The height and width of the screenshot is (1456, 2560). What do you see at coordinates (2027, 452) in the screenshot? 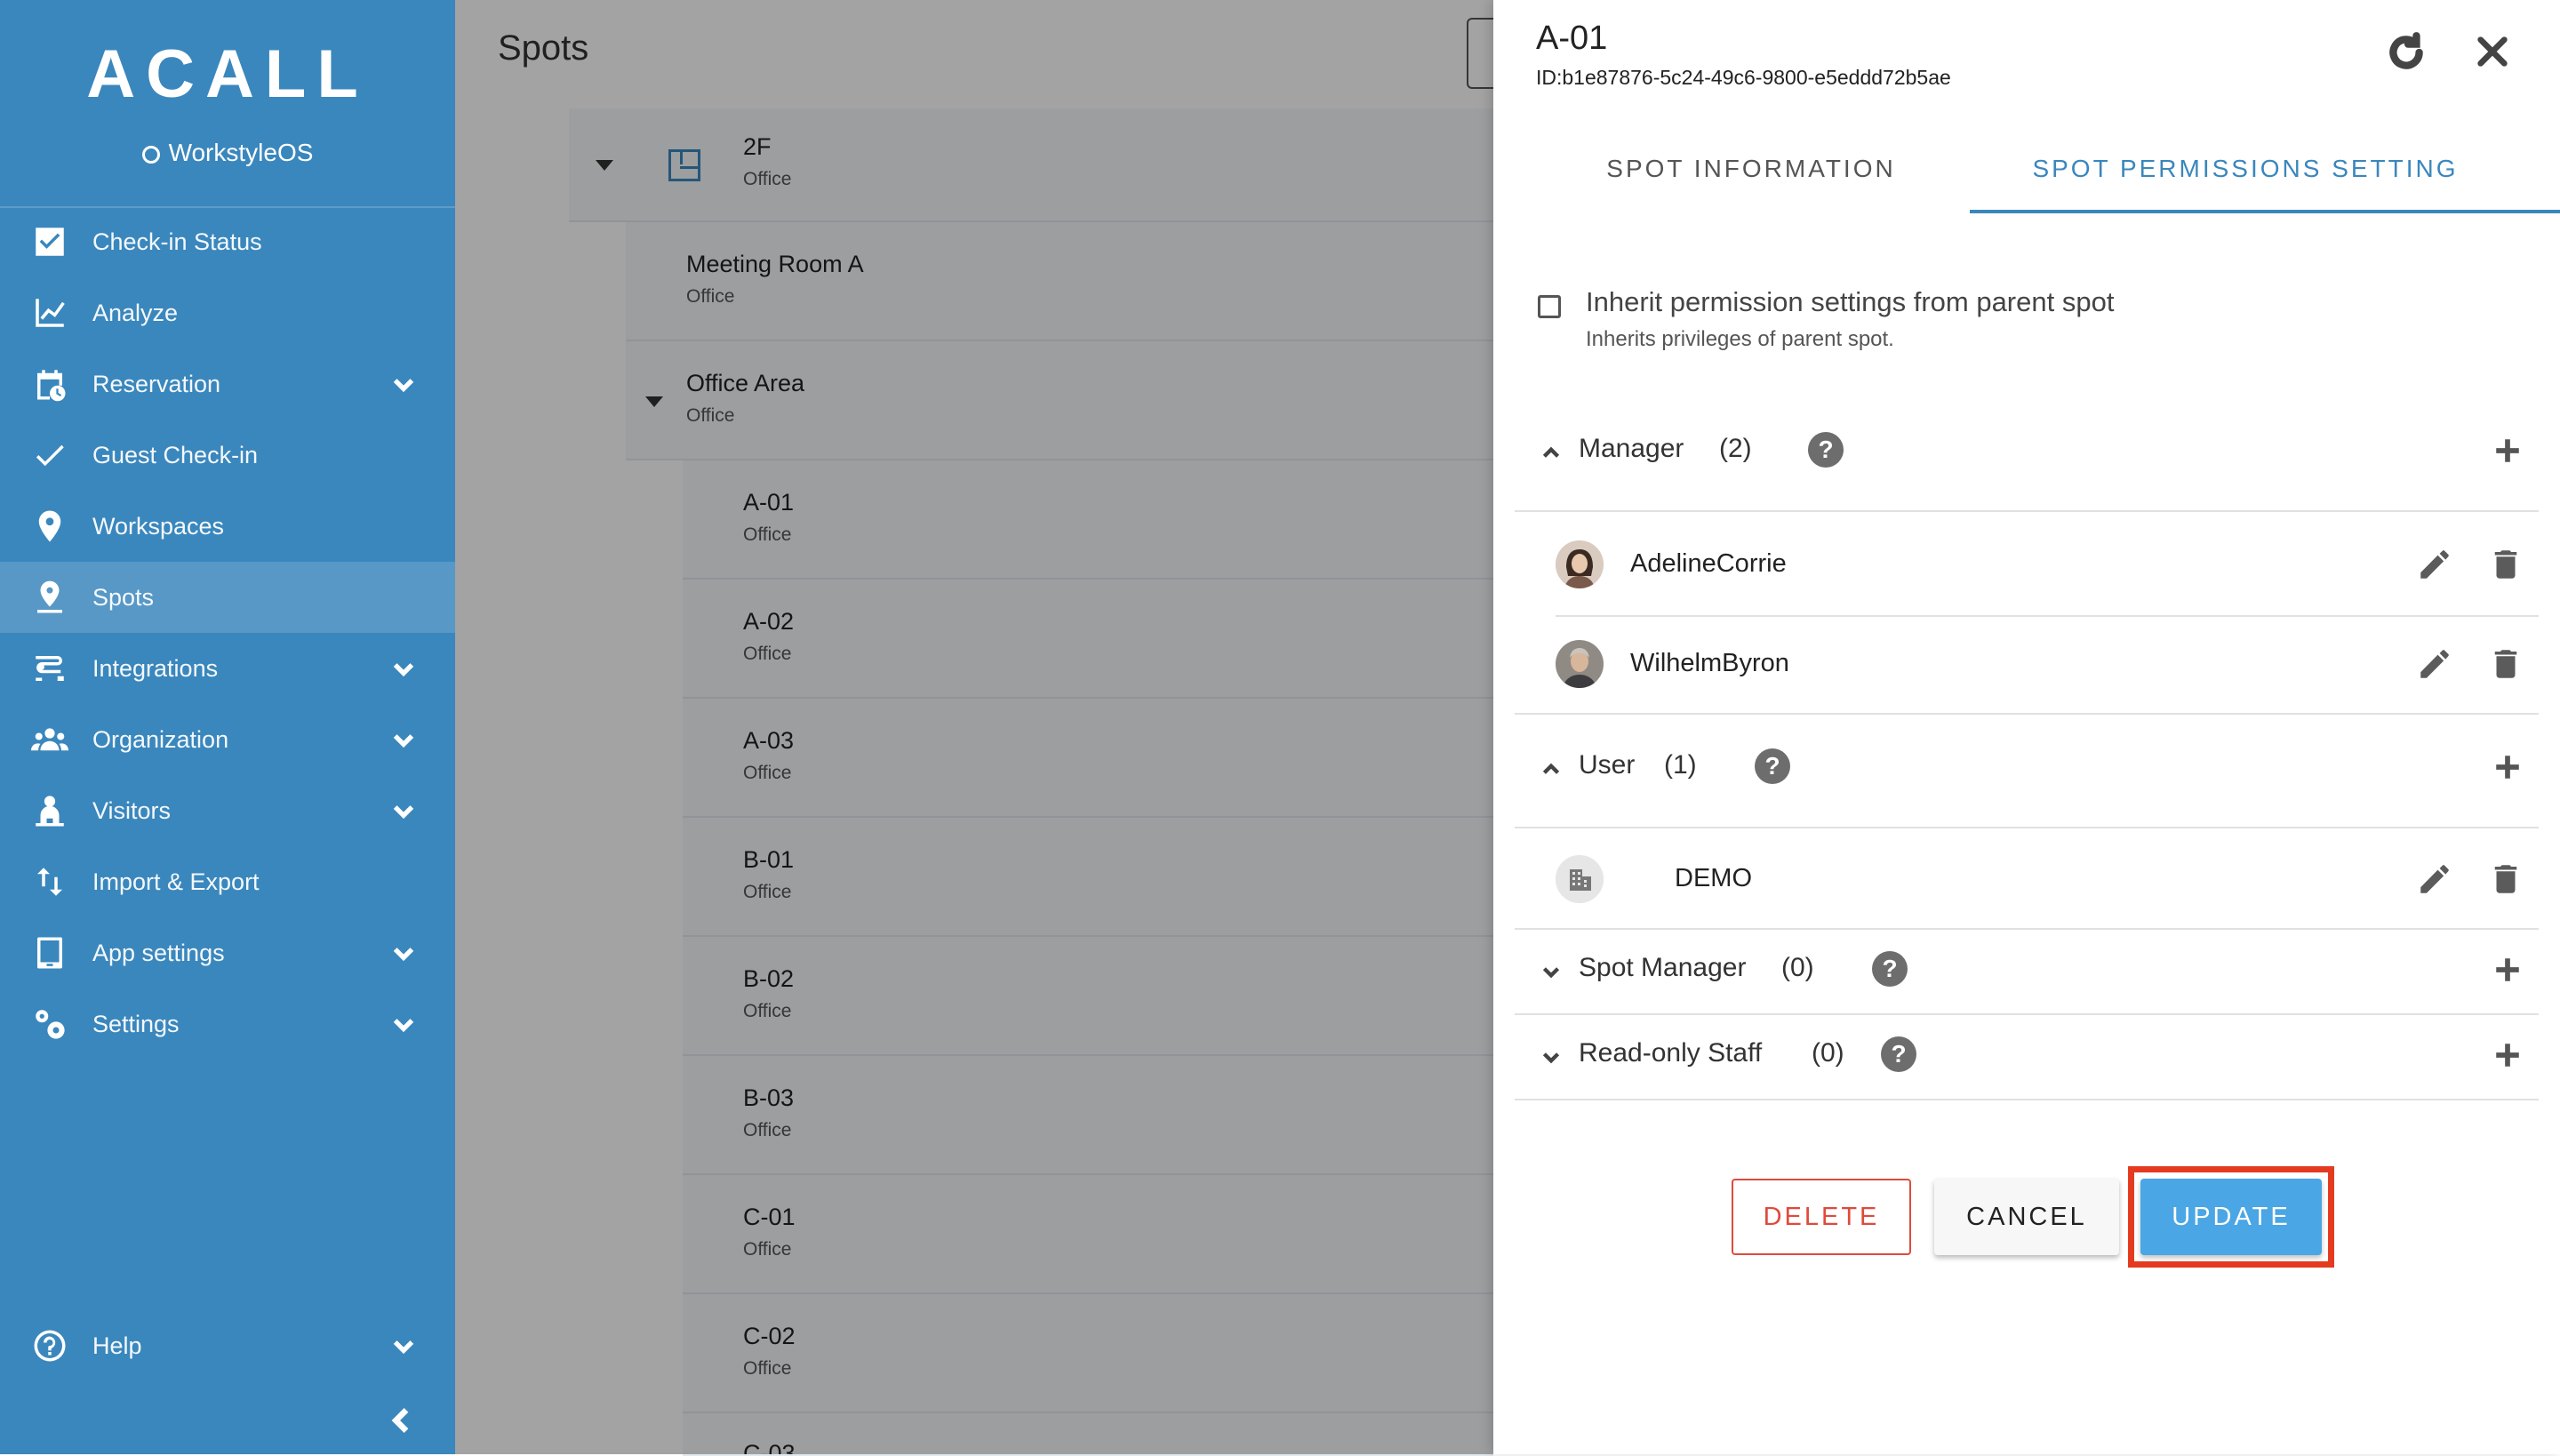
I see `section-manager: Manager (2) ?` at bounding box center [2027, 452].